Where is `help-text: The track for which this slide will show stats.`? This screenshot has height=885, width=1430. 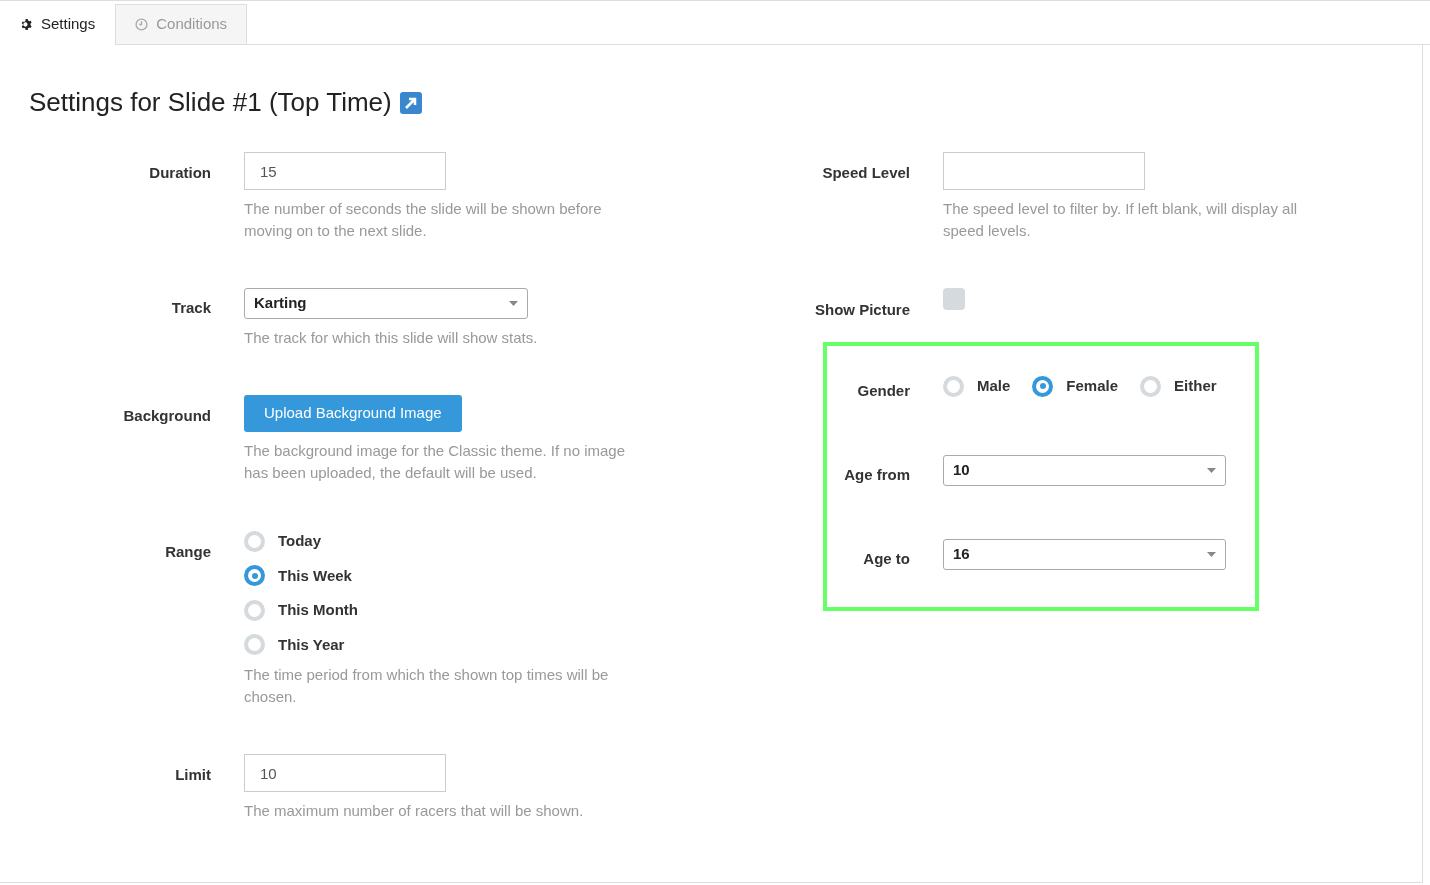 help-text: The track for which this slide will show stats. is located at coordinates (391, 338).